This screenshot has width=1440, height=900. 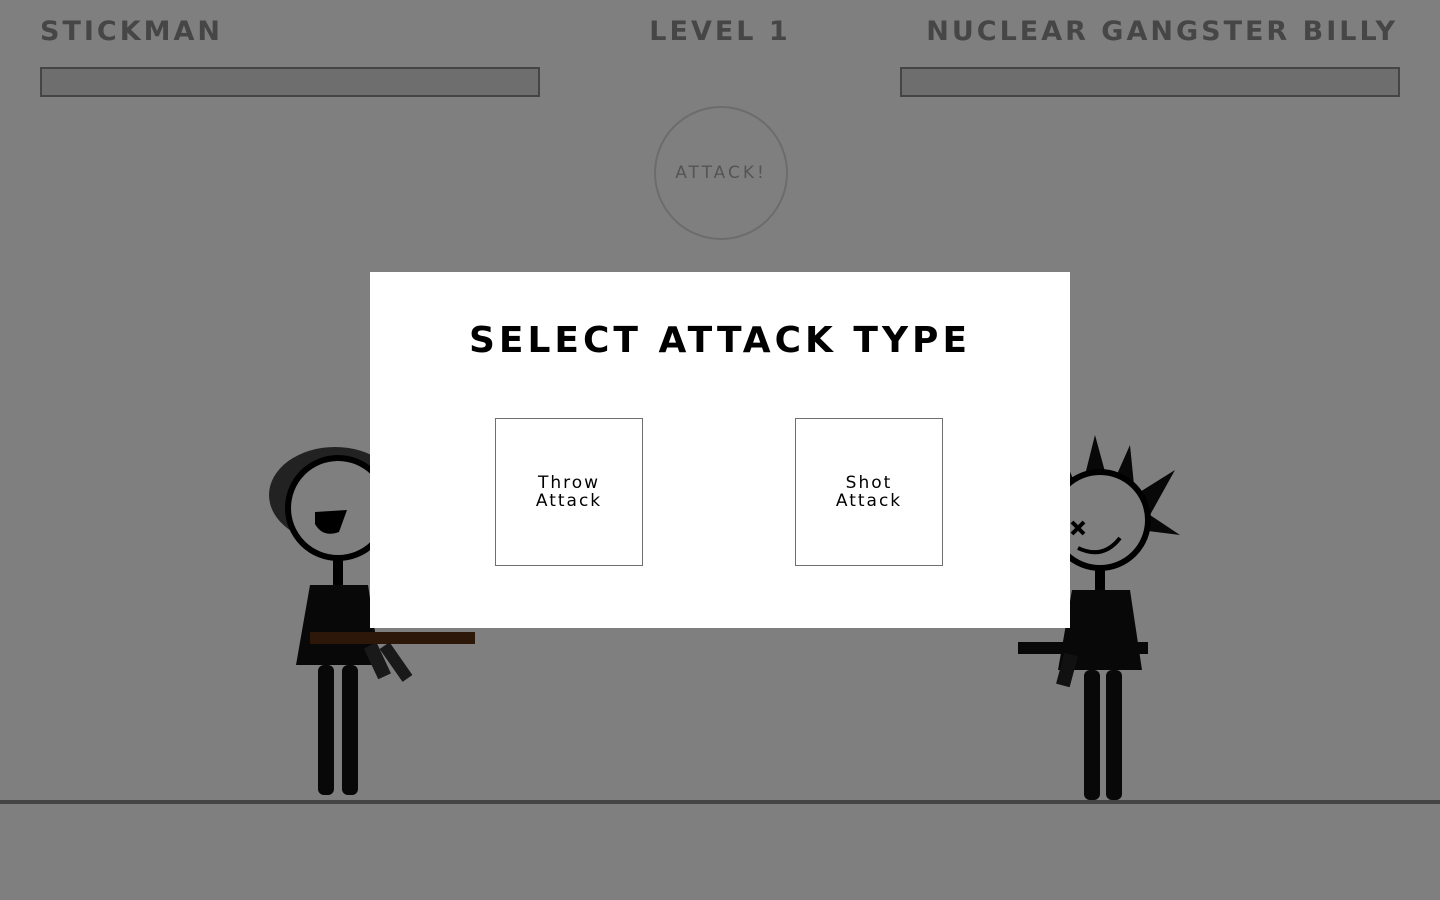 I want to click on dialog-title: SELECT ATTACK TYPE, so click(x=720, y=340).